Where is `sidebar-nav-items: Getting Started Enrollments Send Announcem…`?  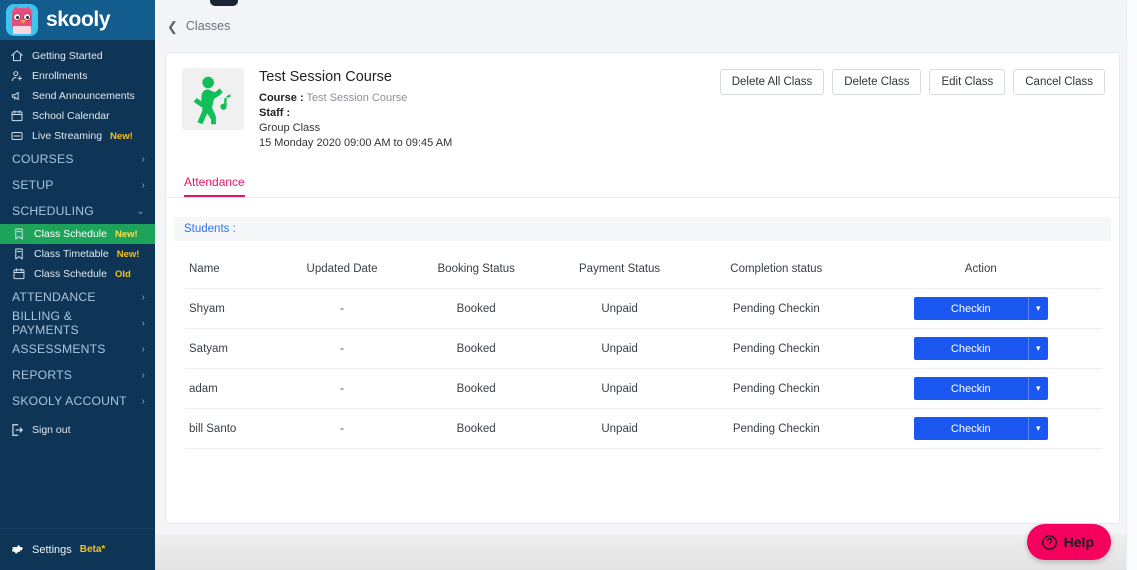
sidebar-nav-items: Getting Started Enrollments Send Announcem… is located at coordinates (77, 96).